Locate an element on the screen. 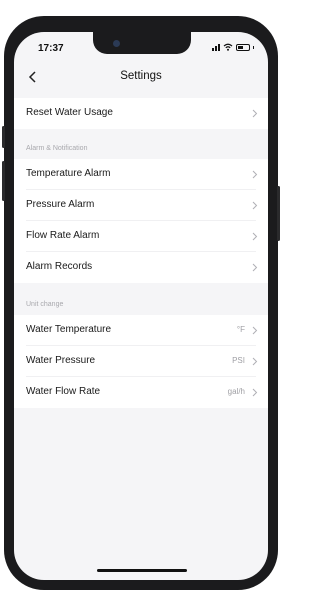 The height and width of the screenshot is (599, 320). row-value: °F is located at coordinates (240, 329).